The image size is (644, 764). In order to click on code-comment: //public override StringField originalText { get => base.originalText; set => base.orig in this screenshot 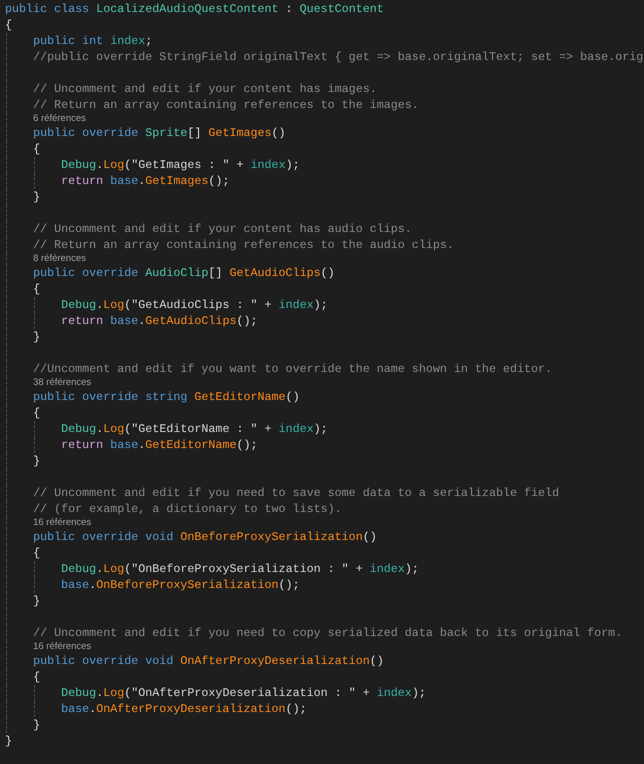, I will do `click(338, 57)`.